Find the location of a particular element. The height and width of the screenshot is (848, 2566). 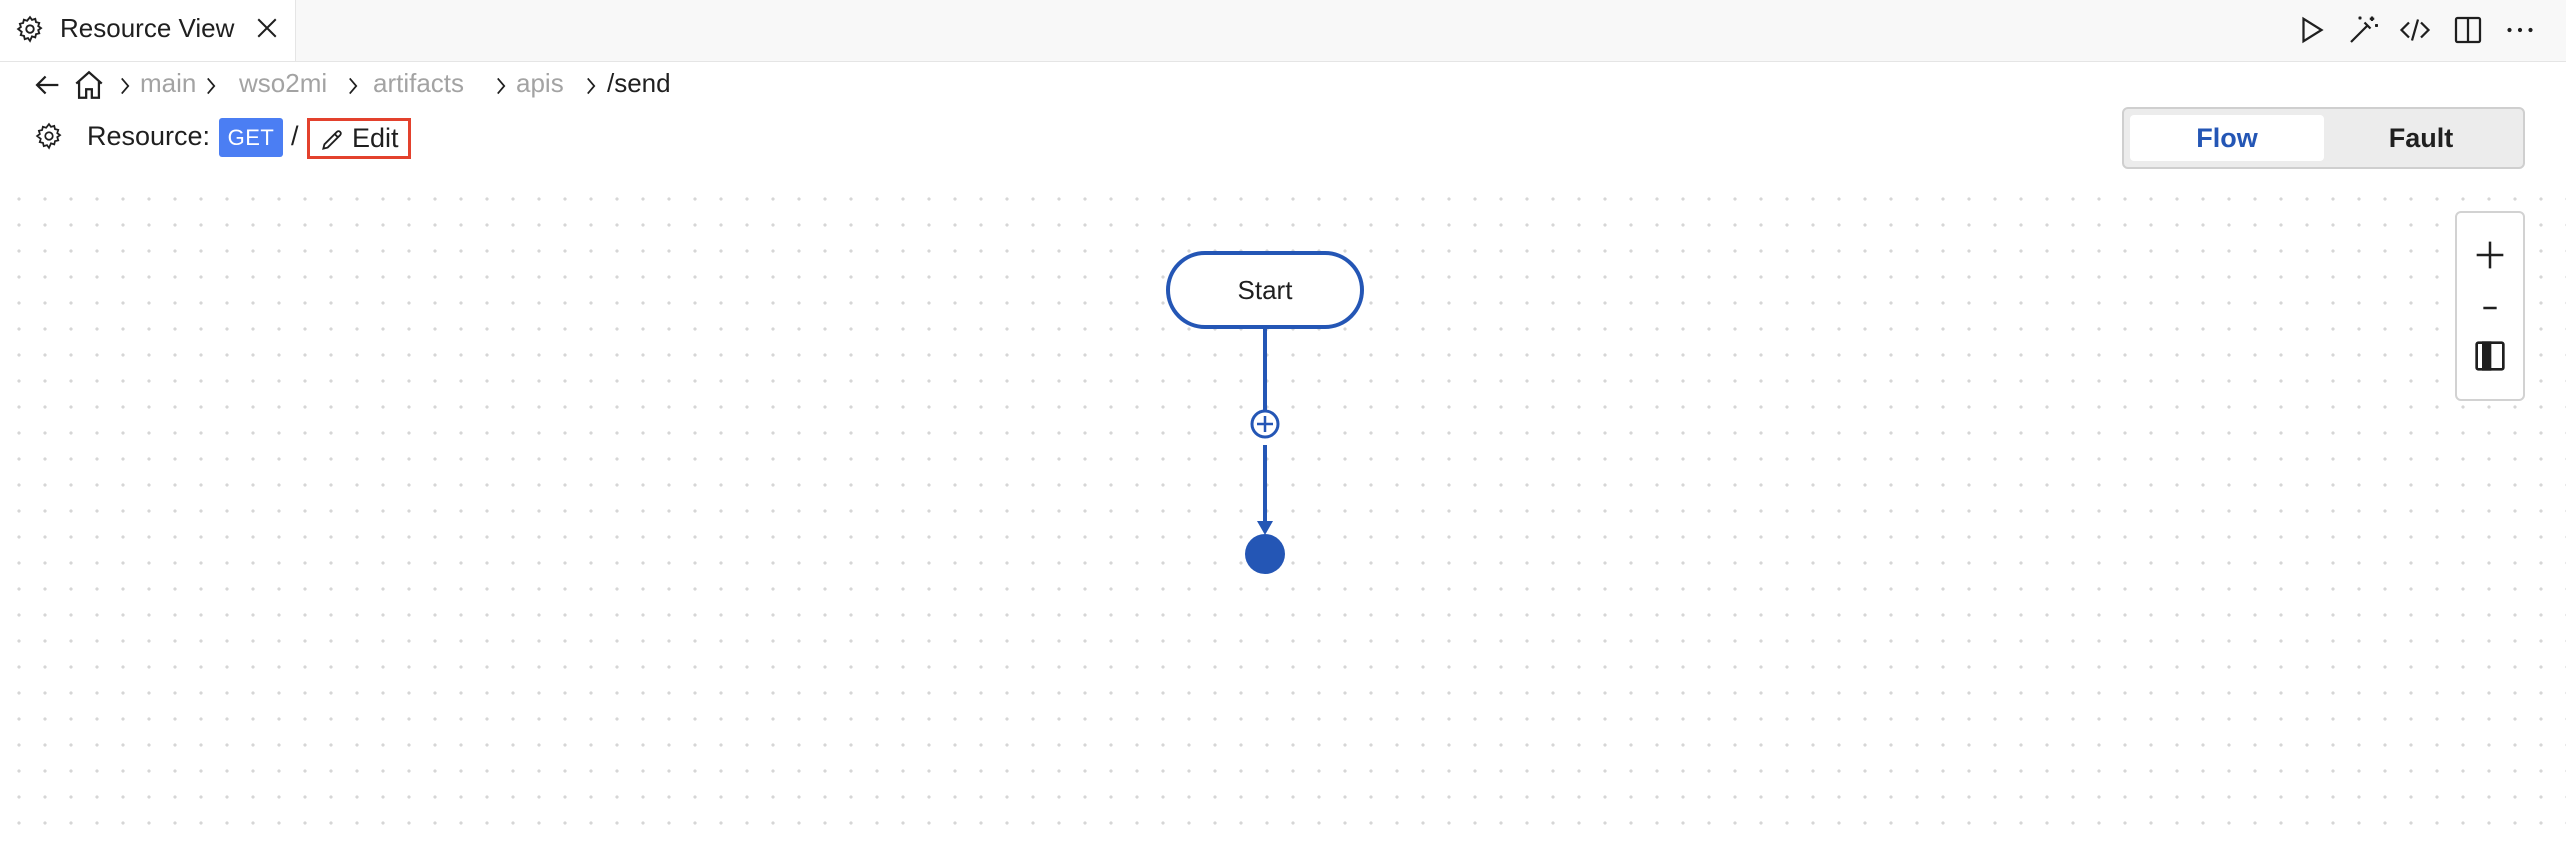

close-icon is located at coordinates (267, 28).